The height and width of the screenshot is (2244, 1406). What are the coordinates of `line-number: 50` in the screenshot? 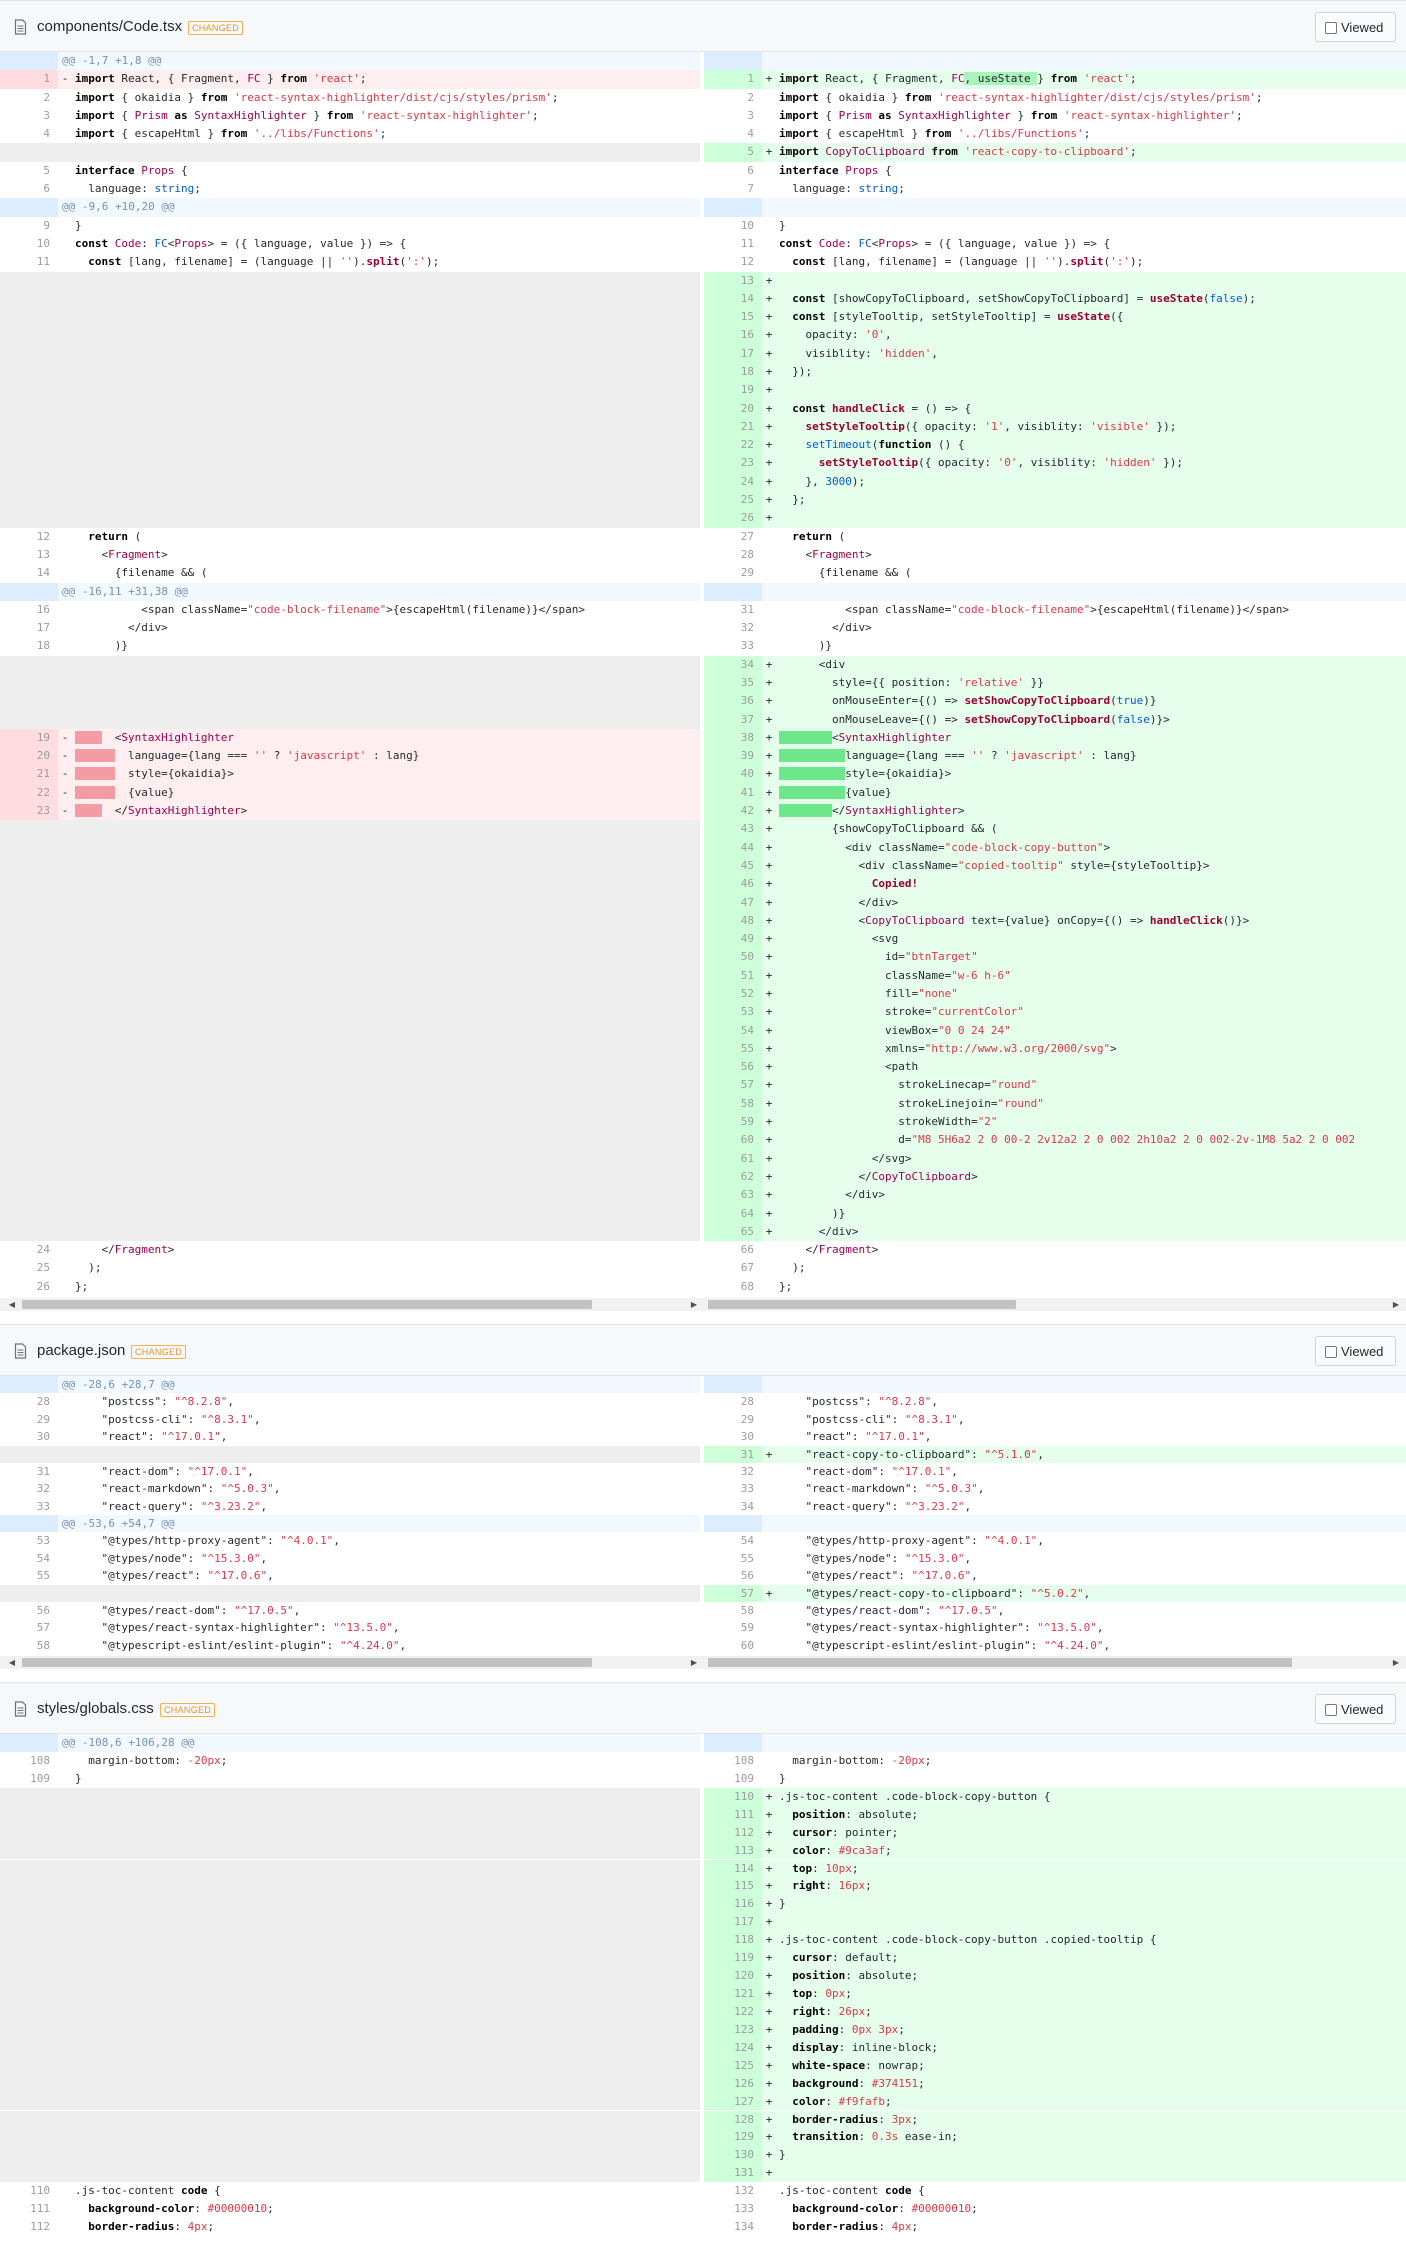 It's located at (733, 957).